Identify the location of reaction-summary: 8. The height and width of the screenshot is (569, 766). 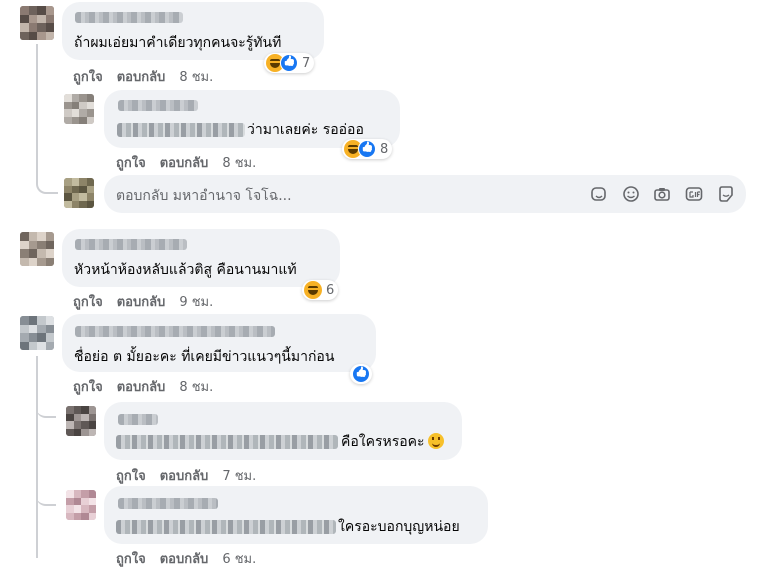
(367, 149).